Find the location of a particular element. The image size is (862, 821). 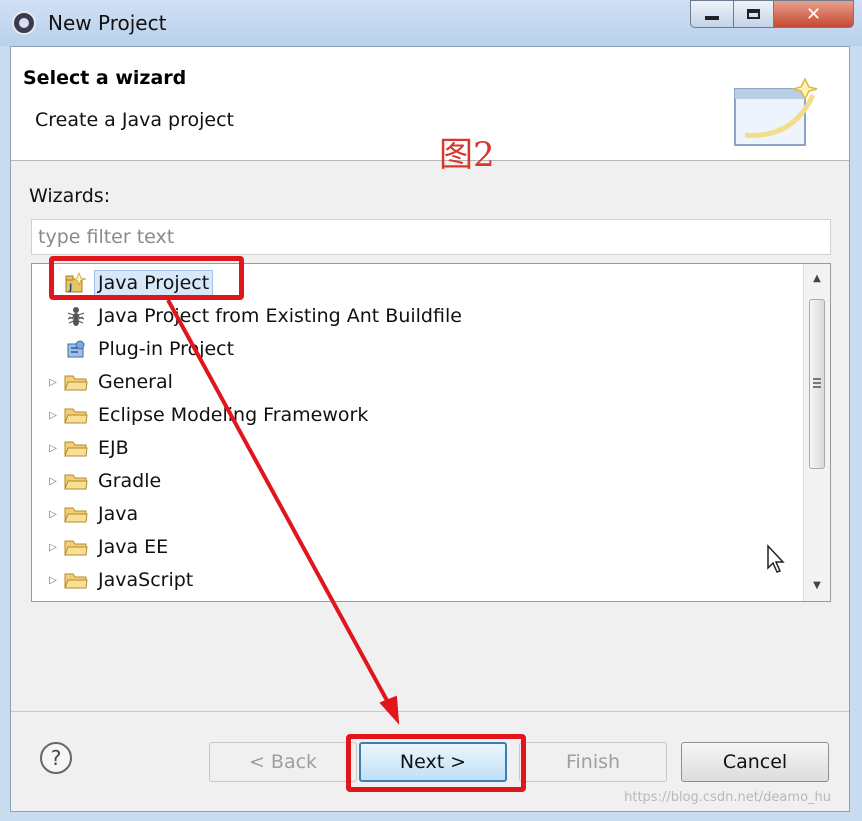

next-button: Next > is located at coordinates (433, 762).